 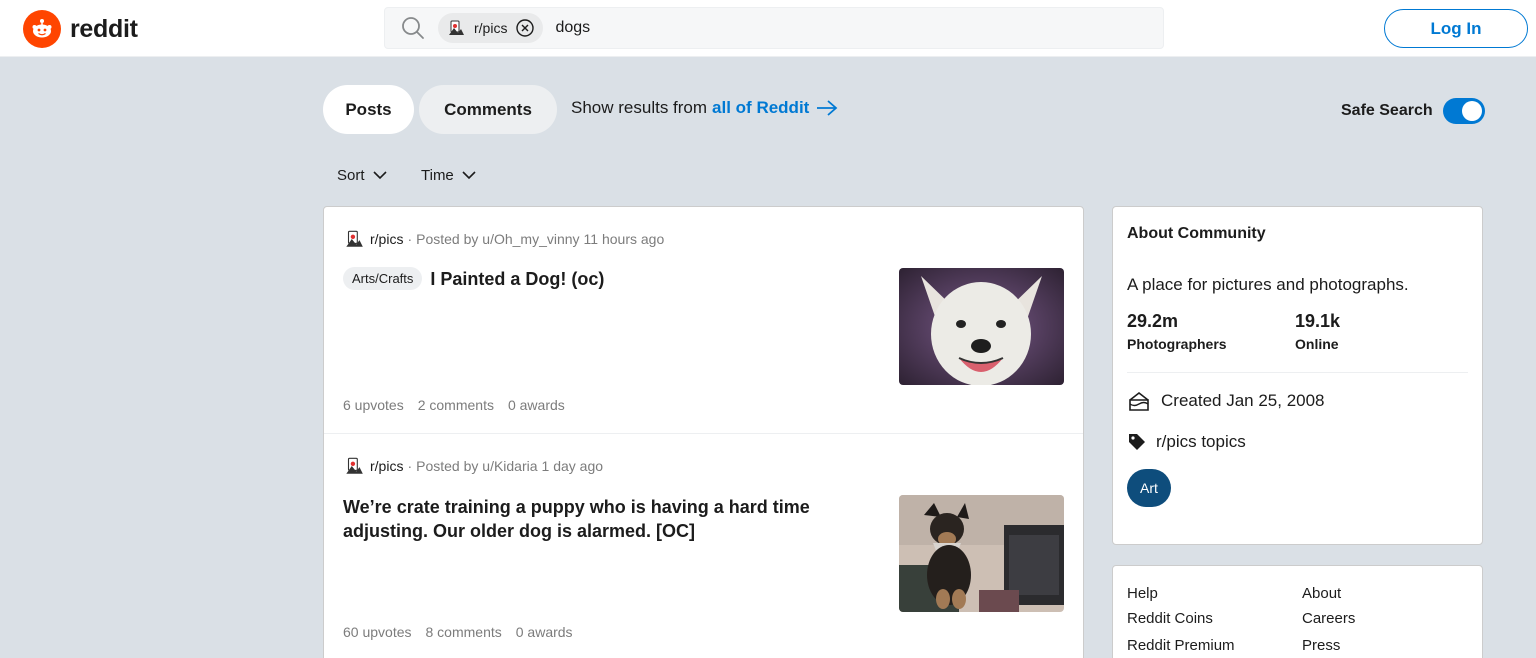 I want to click on post-meta: r/pics · Posted by u/Kidaria 1 day ago, so click(x=473, y=466).